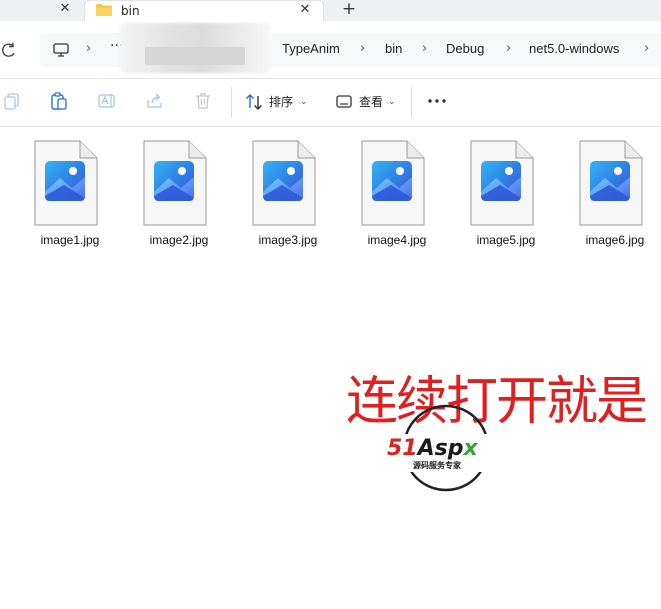 Image resolution: width=661 pixels, height=609 pixels. What do you see at coordinates (437, 101) in the screenshot?
I see `more-icon` at bounding box center [437, 101].